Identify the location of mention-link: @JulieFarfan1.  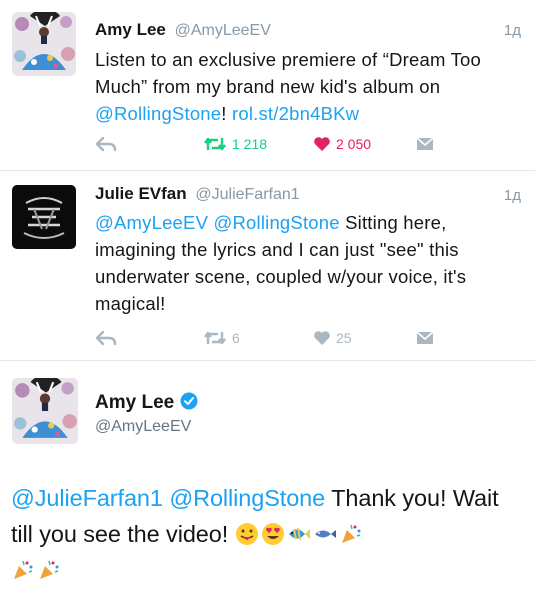
(87, 498).